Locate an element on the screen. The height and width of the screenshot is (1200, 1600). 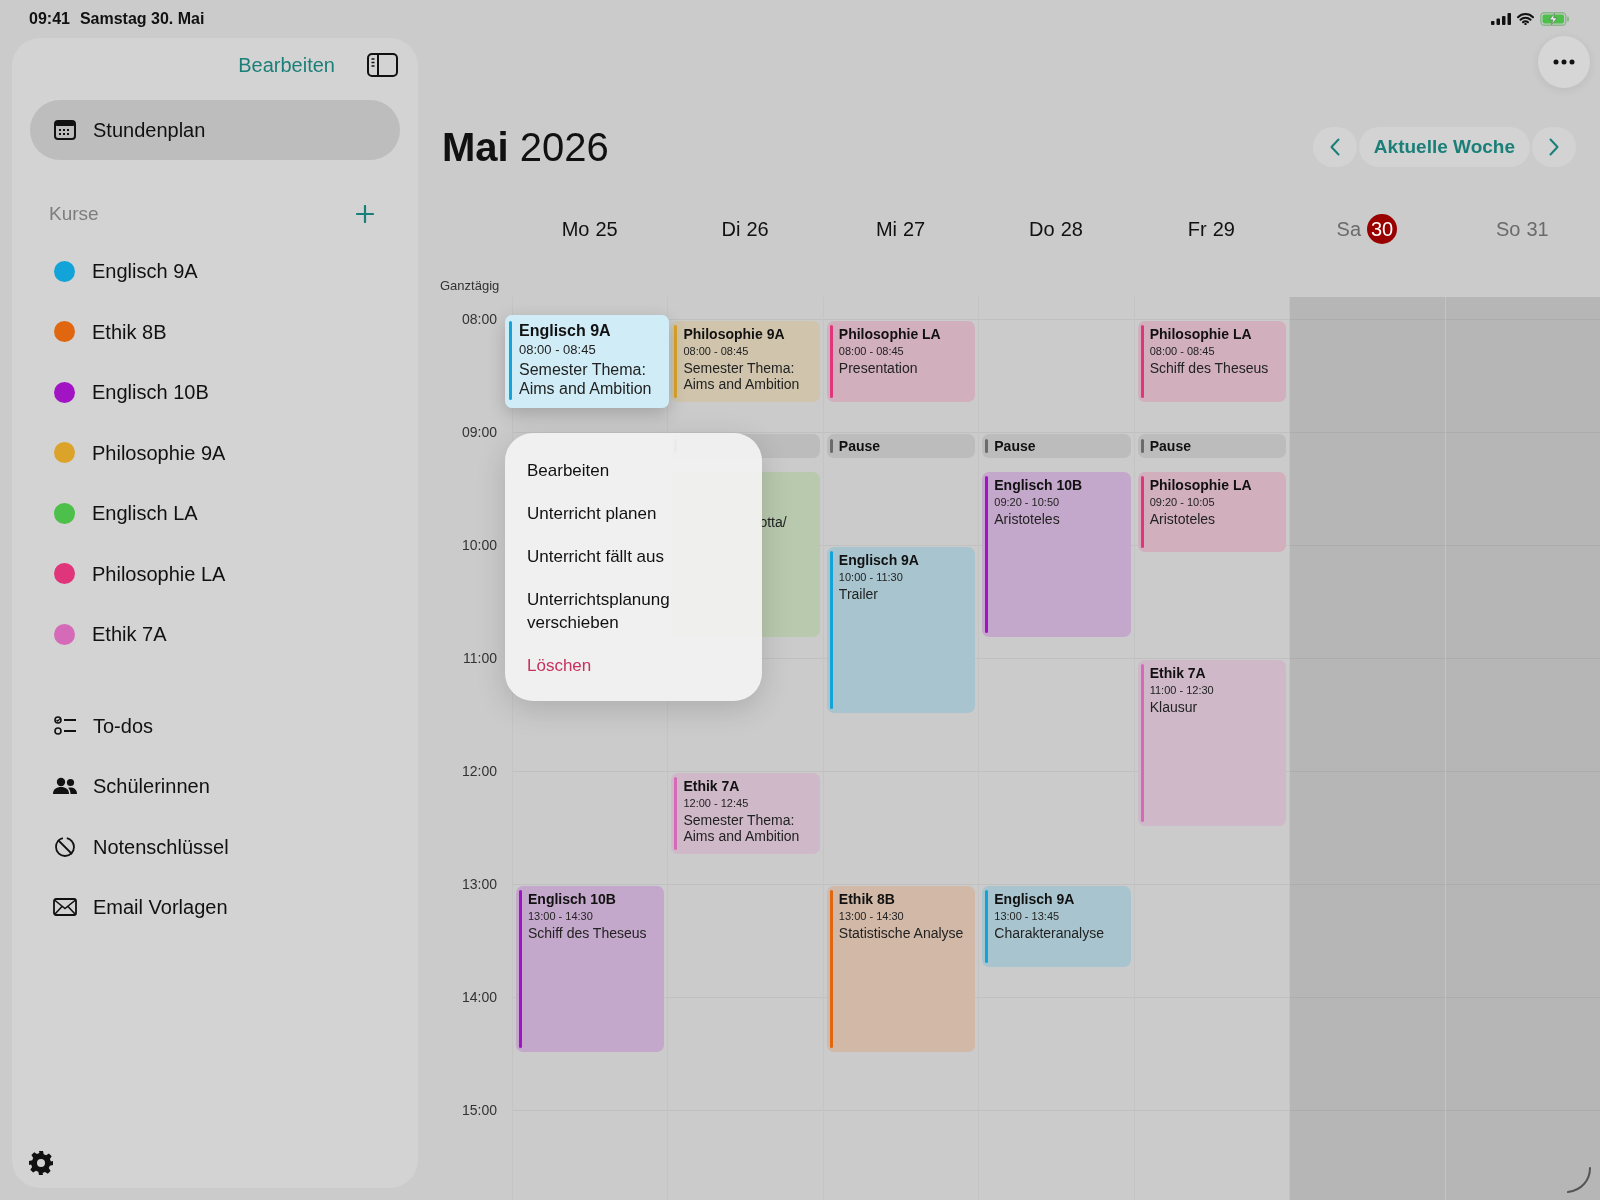
people-icon is located at coordinates (65, 786).